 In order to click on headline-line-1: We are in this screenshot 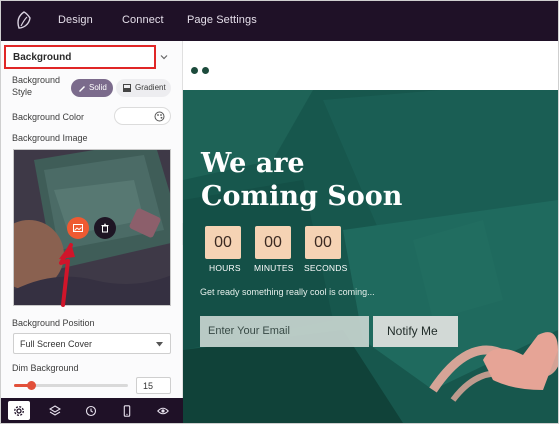, I will do `click(253, 163)`.